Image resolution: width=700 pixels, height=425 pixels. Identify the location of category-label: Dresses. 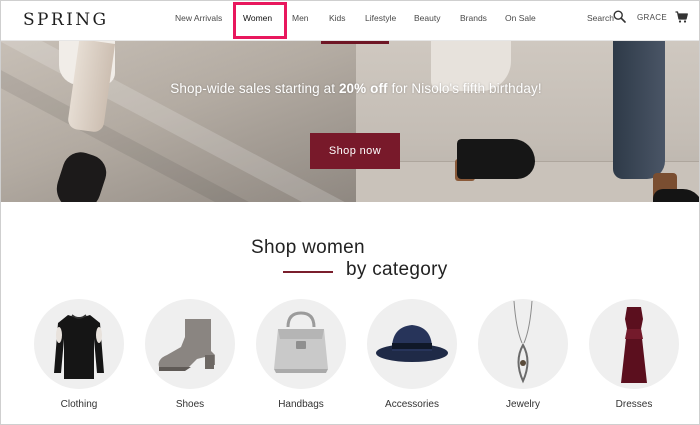
(634, 404).